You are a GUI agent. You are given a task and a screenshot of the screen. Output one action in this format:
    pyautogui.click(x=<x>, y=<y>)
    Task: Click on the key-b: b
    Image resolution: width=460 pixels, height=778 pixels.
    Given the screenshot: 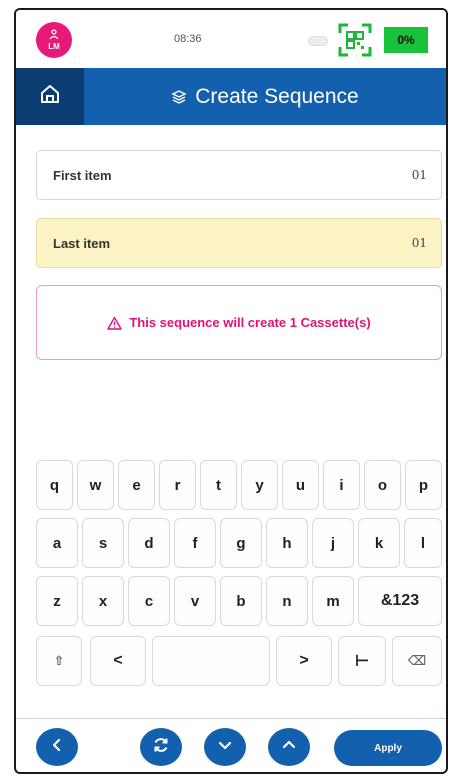 What is the action you would take?
    pyautogui.click(x=241, y=601)
    